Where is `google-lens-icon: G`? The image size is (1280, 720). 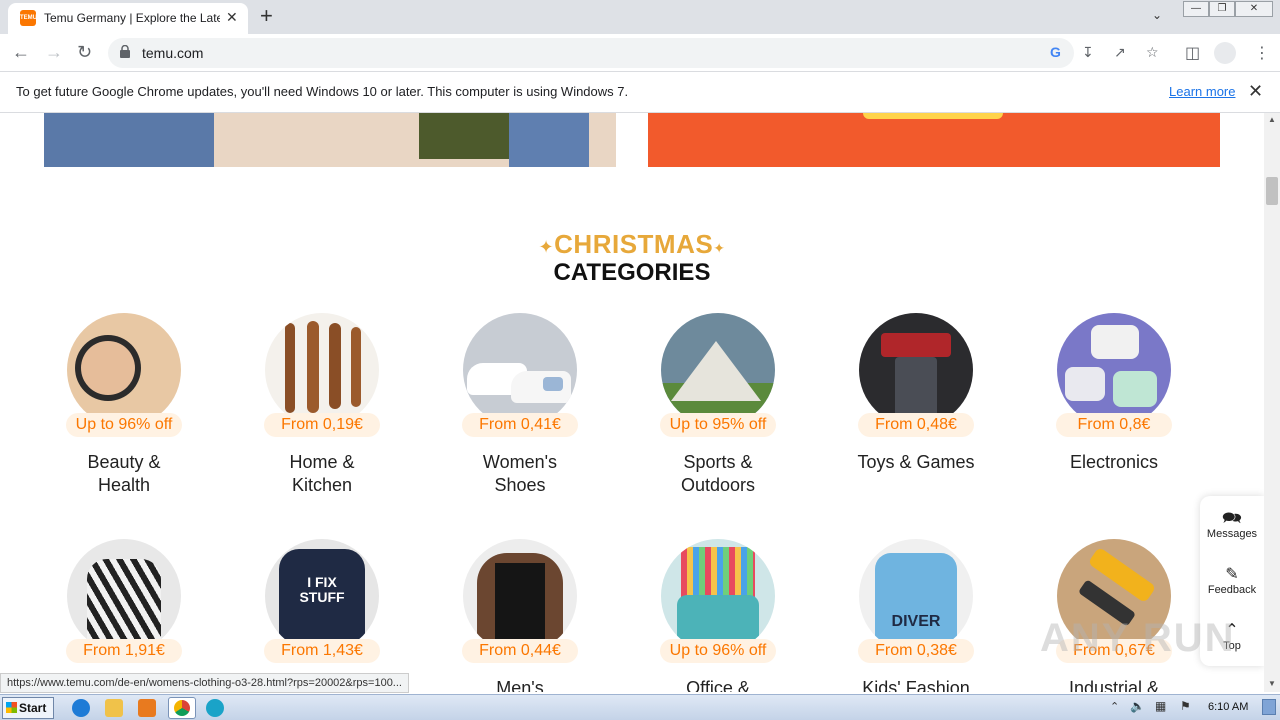
google-lens-icon: G is located at coordinates (1055, 52).